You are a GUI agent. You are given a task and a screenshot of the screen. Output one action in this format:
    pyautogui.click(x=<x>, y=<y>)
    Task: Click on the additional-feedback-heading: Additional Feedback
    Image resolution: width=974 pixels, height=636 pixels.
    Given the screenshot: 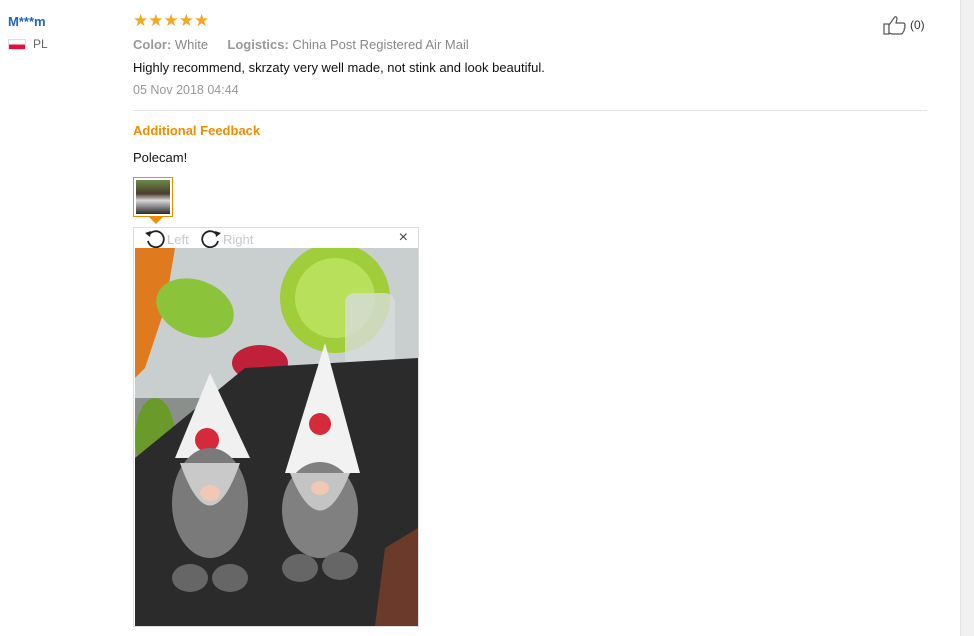 What is the action you would take?
    pyautogui.click(x=197, y=130)
    